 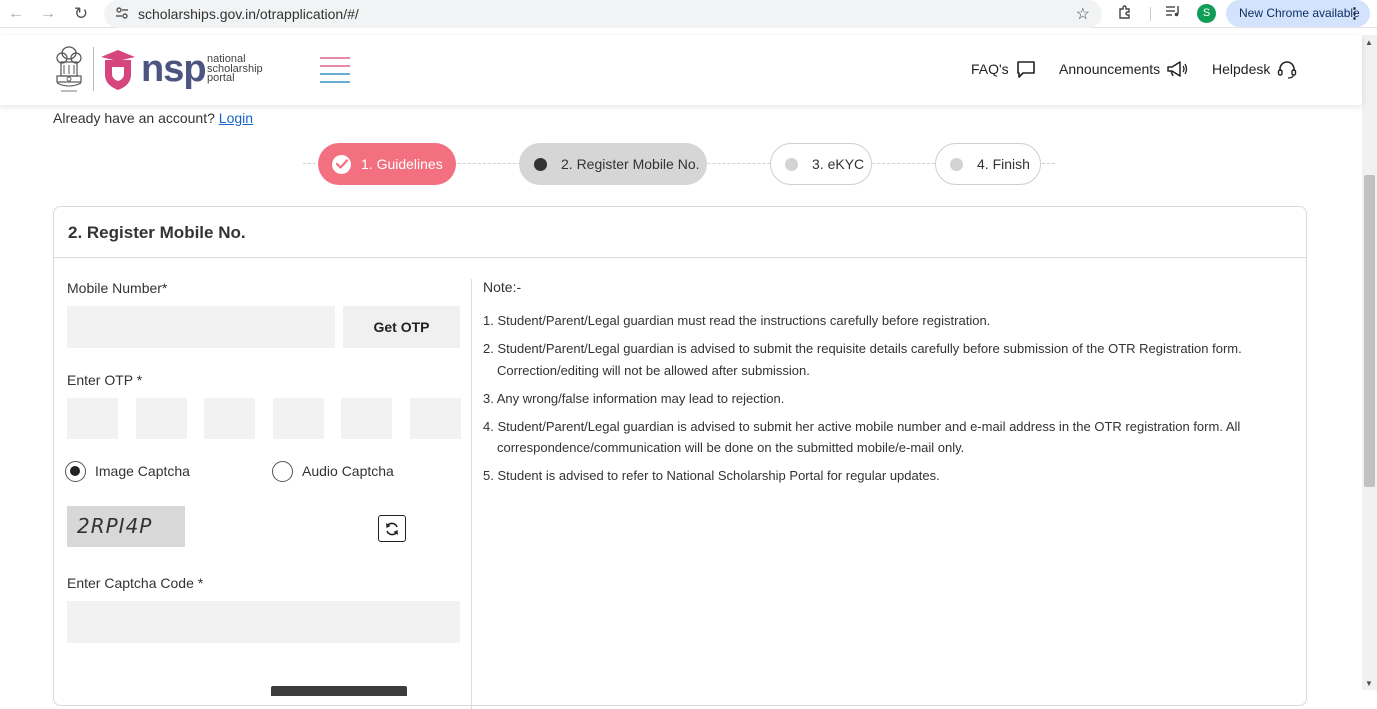 I want to click on step-ekyc: 3. eKYC, so click(x=821, y=164).